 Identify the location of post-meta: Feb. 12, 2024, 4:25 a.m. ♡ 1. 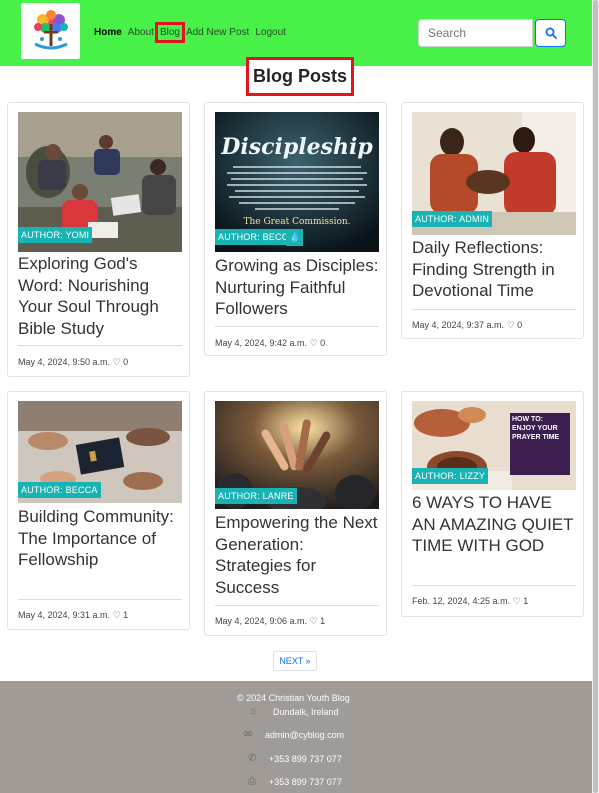
(470, 601).